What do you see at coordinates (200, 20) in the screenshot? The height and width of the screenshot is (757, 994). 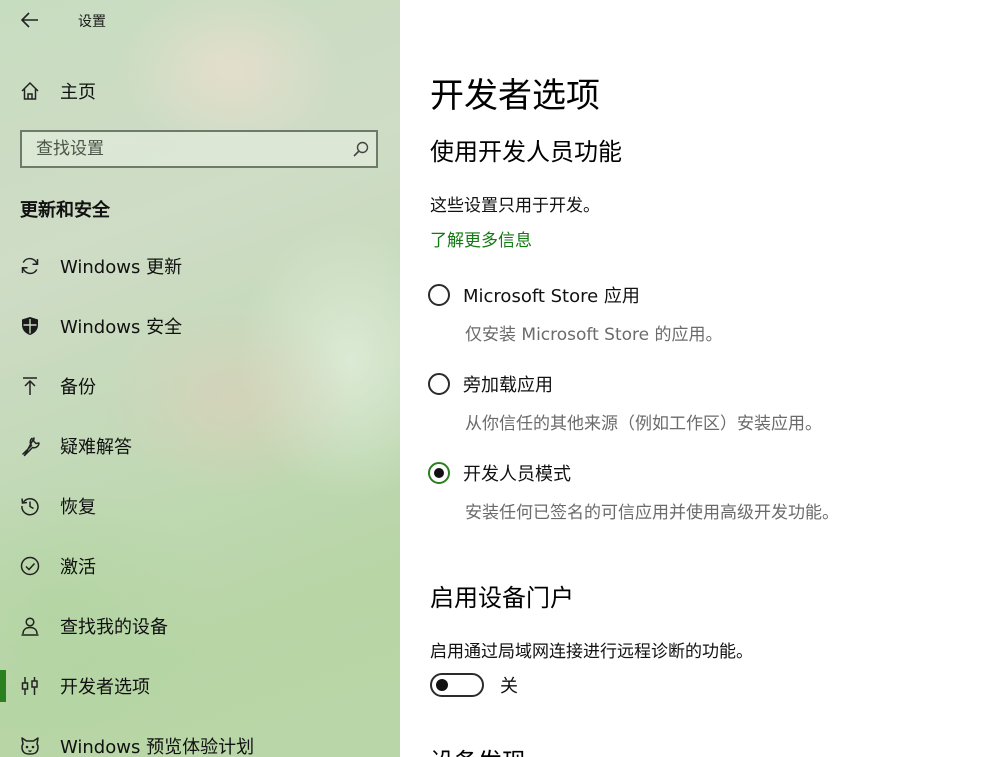 I see `title-bar: 设置` at bounding box center [200, 20].